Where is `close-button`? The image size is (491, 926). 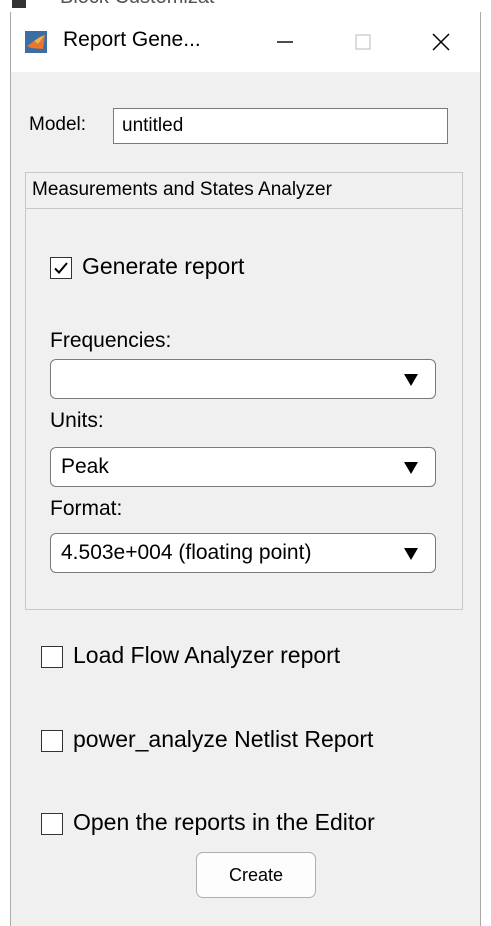
close-button is located at coordinates (441, 42).